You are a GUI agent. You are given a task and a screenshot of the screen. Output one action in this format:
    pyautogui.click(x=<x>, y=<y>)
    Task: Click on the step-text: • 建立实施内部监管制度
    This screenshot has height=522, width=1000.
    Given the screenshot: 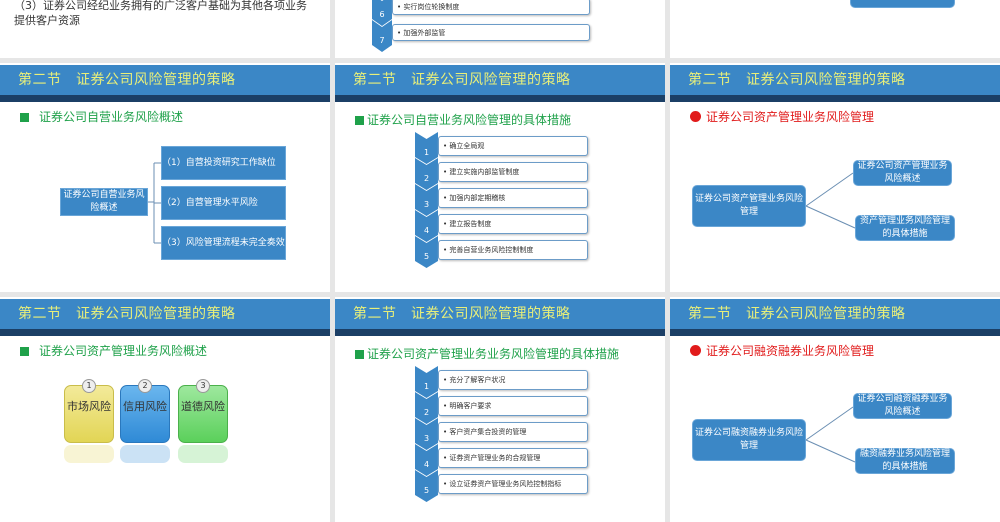 What is the action you would take?
    pyautogui.click(x=513, y=172)
    